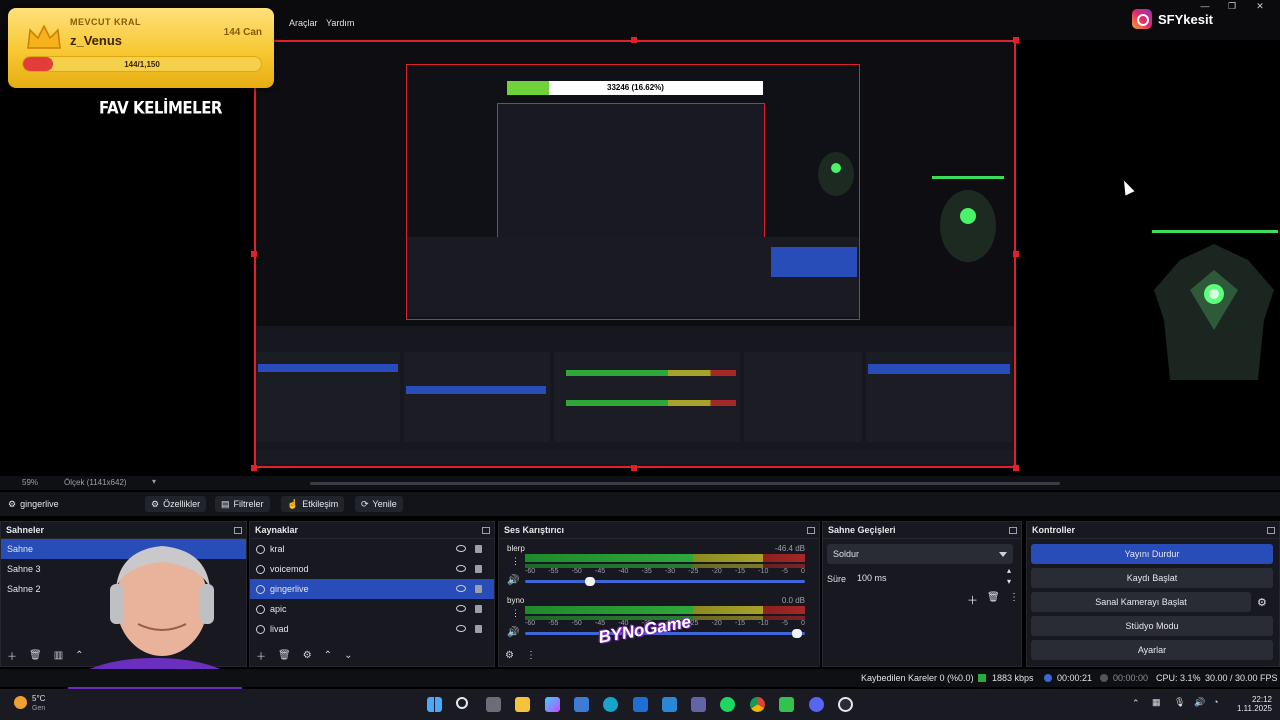  I want to click on menu-help: Yardım, so click(340, 23).